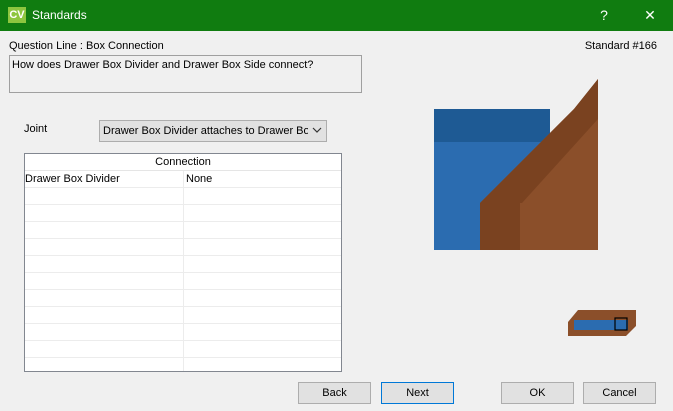 This screenshot has width=673, height=411. I want to click on joint-preview-image, so click(516, 164).